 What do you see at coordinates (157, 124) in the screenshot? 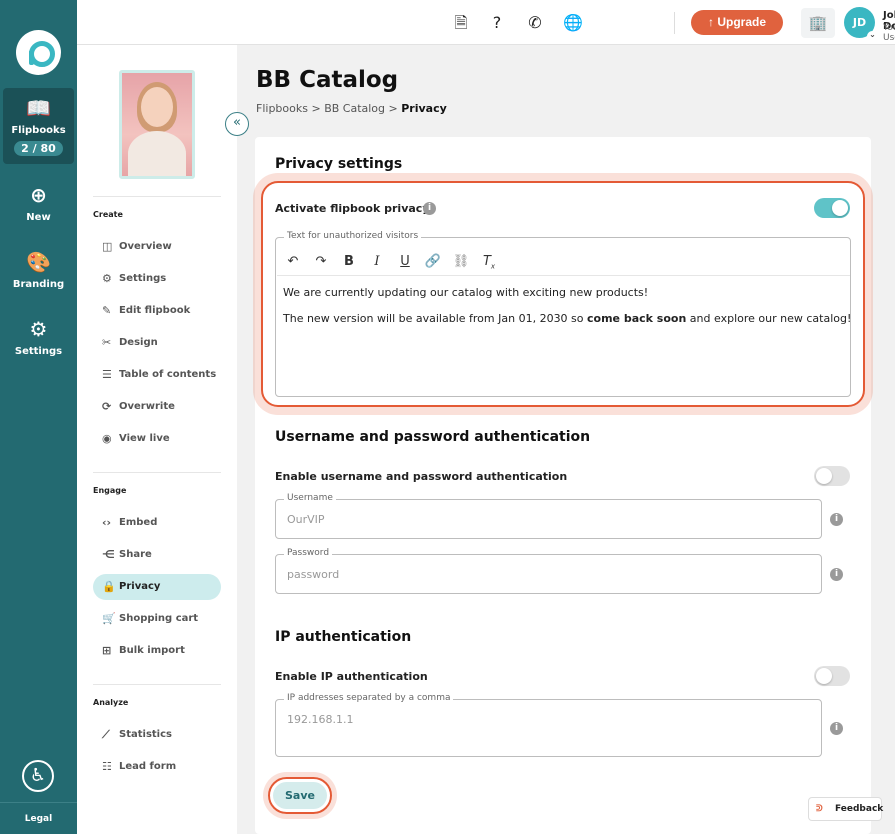
I see `flipbook-thumbnail` at bounding box center [157, 124].